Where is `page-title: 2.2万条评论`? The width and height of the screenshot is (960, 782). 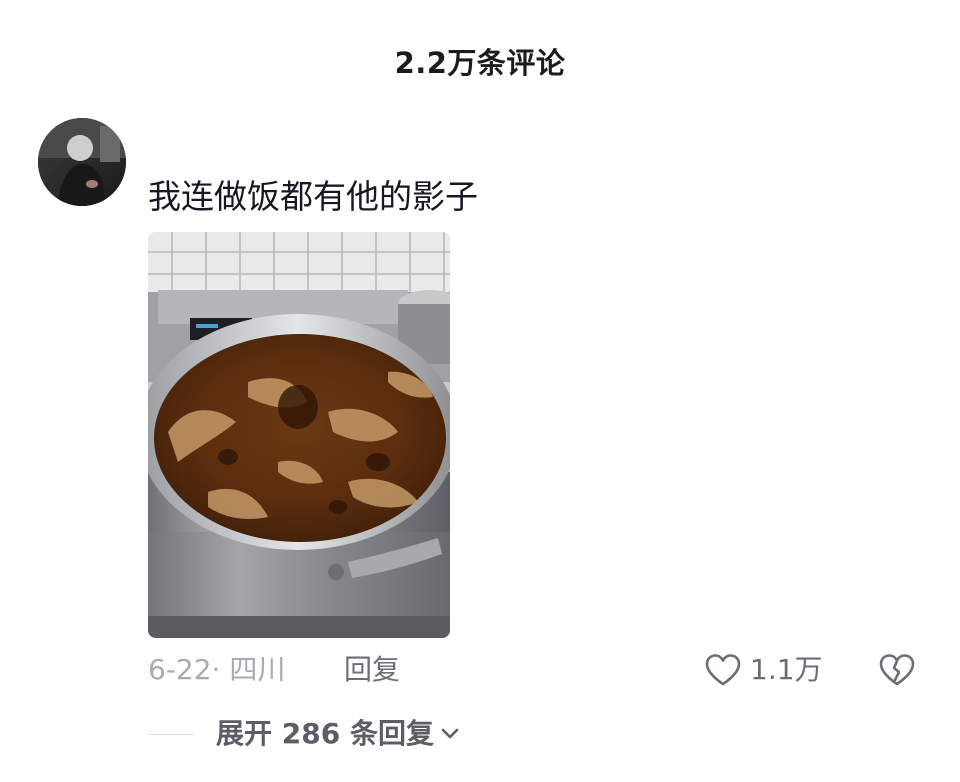
page-title: 2.2万条评论 is located at coordinates (480, 63).